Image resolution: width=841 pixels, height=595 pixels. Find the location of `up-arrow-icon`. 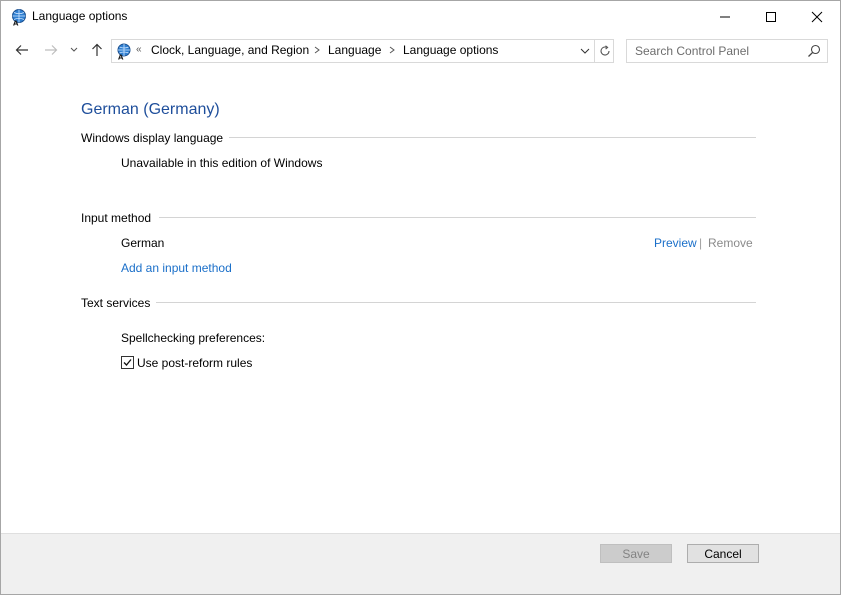

up-arrow-icon is located at coordinates (97, 49).